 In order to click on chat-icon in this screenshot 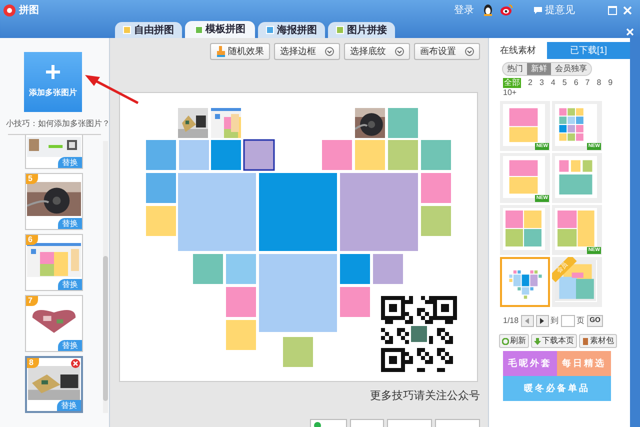, I will do `click(538, 10)`.